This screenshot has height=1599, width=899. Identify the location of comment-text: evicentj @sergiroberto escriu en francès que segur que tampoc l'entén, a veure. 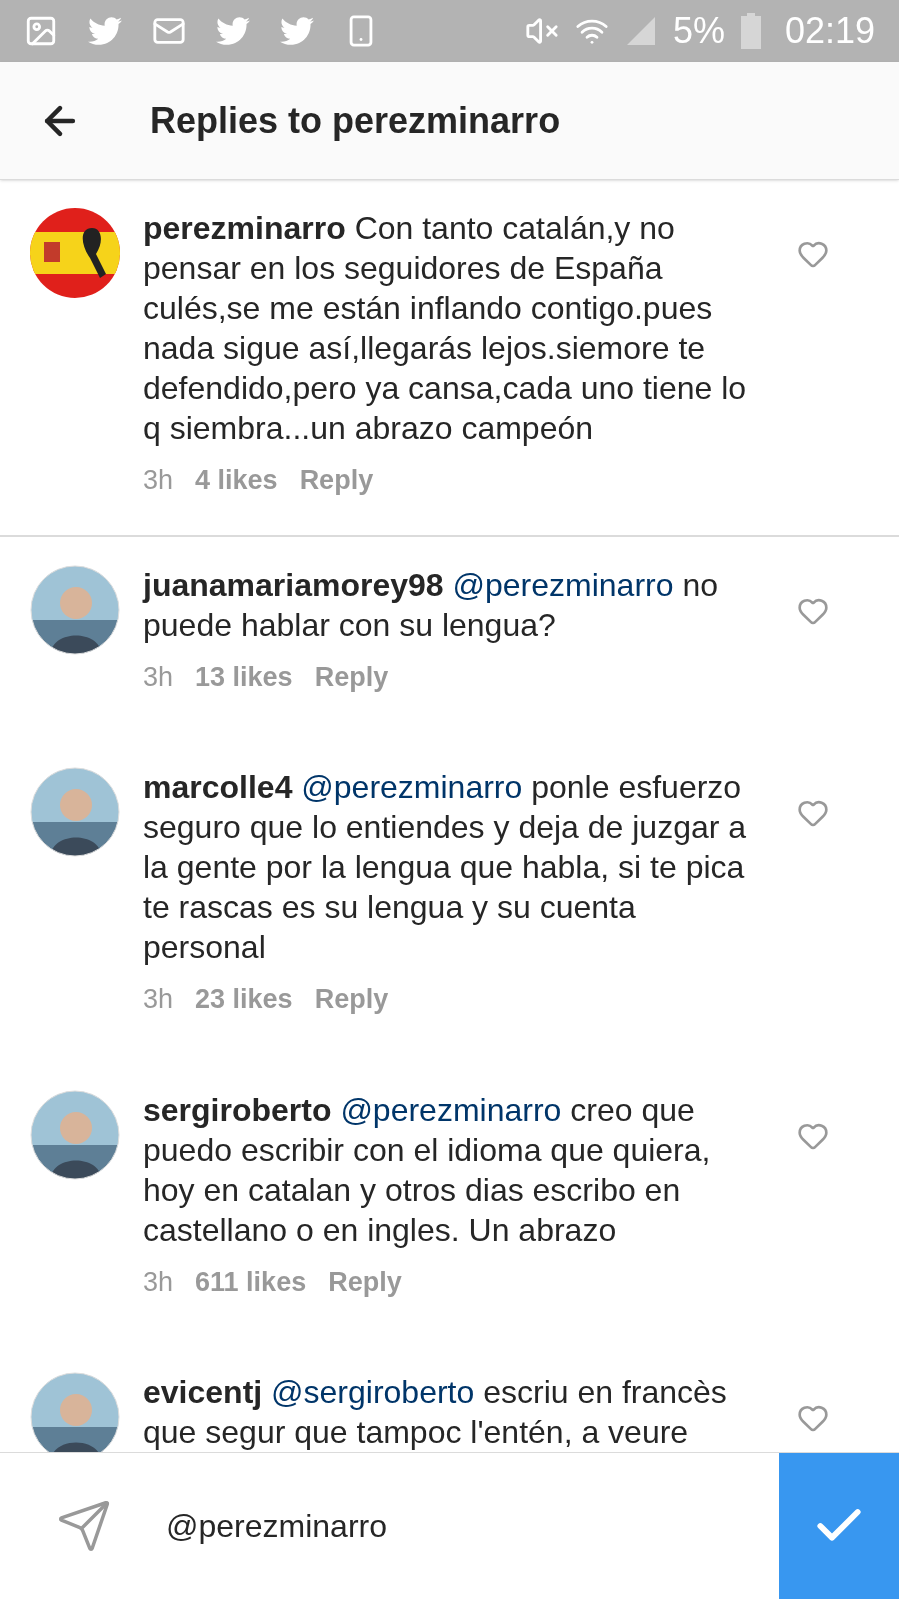
(435, 1412).